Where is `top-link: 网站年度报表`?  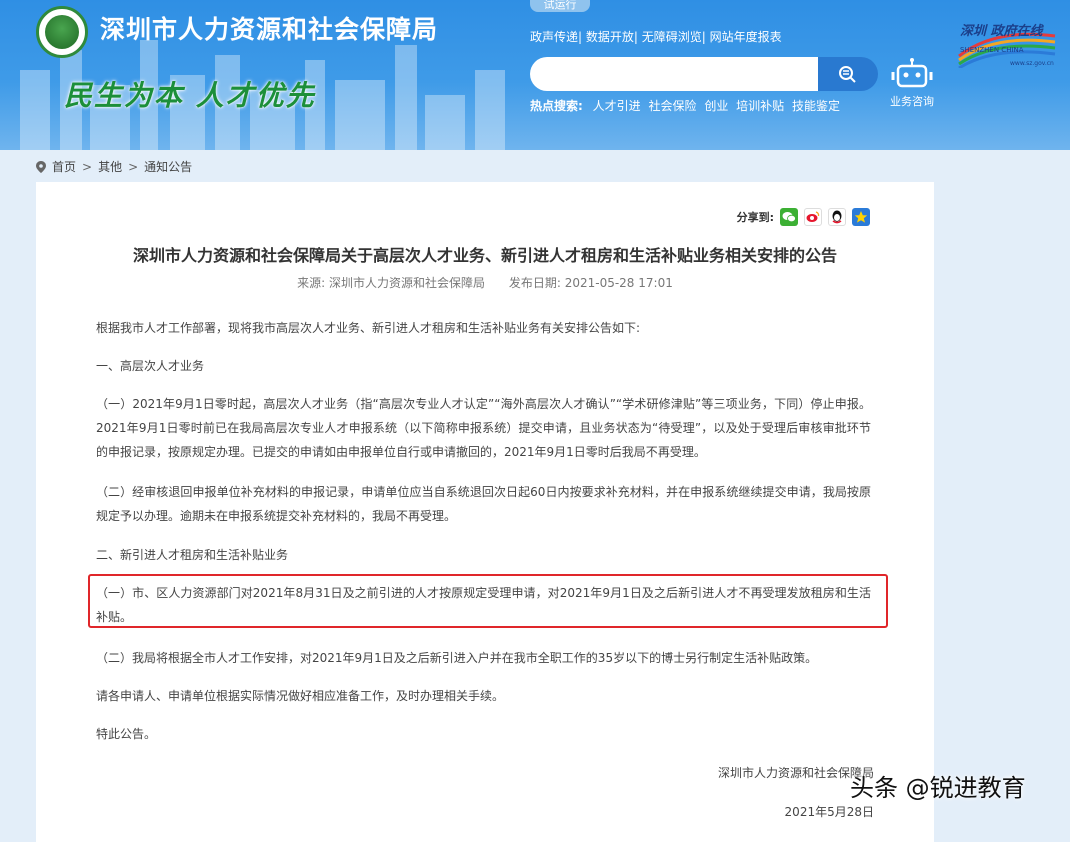
top-link: 网站年度报表 is located at coordinates (746, 37).